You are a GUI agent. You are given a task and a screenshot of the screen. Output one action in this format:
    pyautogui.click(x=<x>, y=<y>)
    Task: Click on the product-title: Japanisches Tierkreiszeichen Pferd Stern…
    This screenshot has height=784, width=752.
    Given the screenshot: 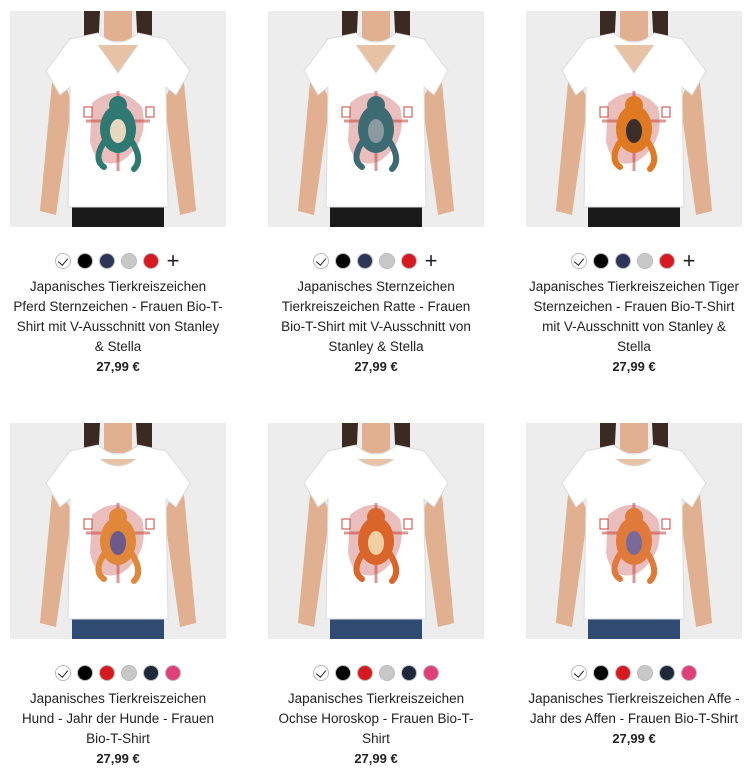 What is the action you would take?
    pyautogui.click(x=118, y=317)
    